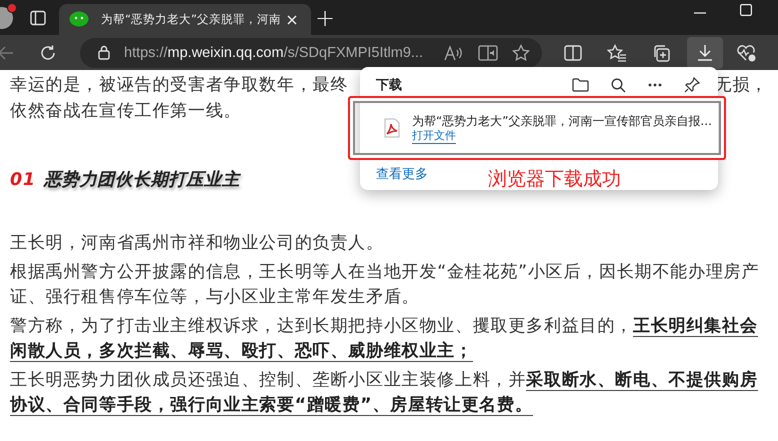 This screenshot has height=441, width=778. I want to click on read-aloud-icon, so click(454, 52).